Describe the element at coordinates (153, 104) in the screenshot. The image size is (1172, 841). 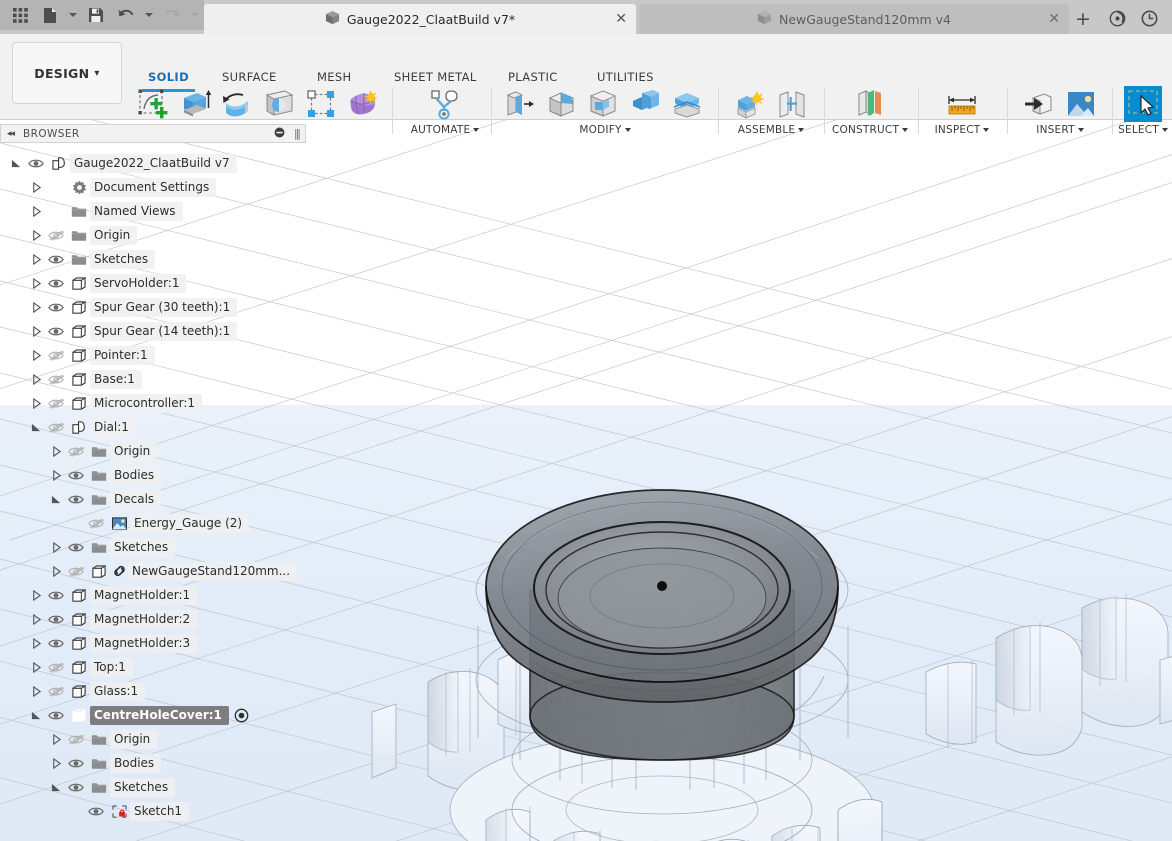
I see `create-sketch-icon` at that location.